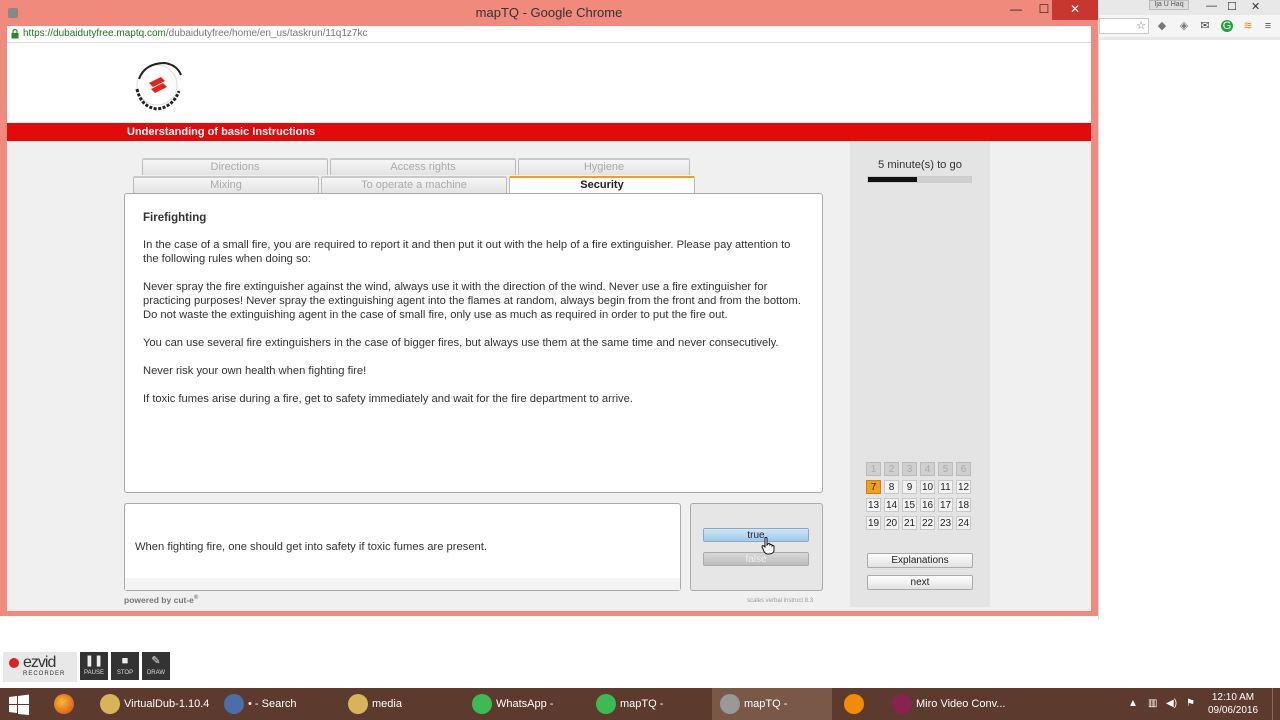 Image resolution: width=1280 pixels, height=720 pixels. I want to click on pencil-icon: ✎, so click(156, 661).